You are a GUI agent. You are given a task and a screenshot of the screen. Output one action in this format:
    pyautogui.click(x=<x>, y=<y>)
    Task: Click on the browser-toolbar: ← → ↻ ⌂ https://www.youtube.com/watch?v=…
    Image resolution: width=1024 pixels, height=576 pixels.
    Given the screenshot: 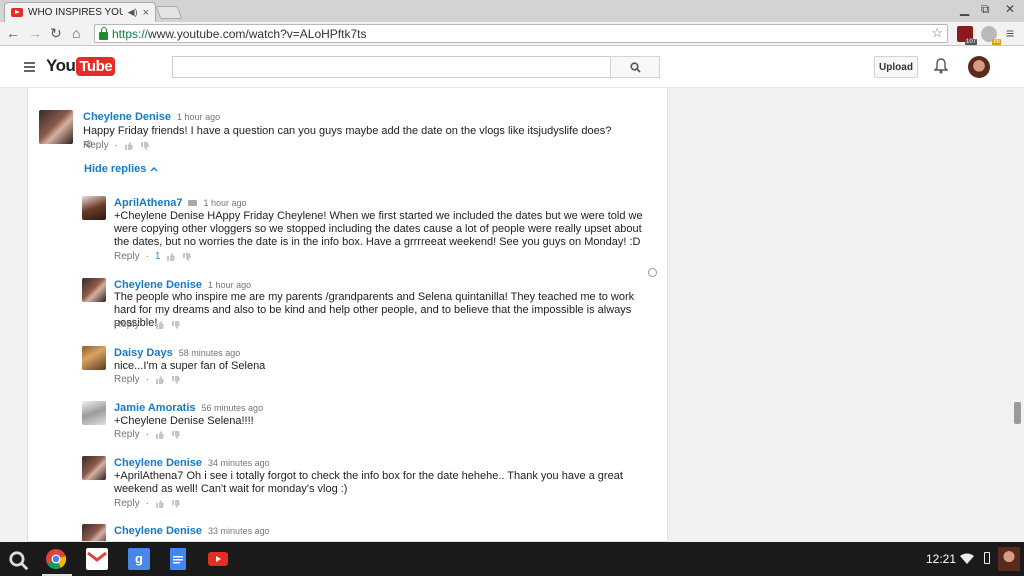 What is the action you would take?
    pyautogui.click(x=512, y=34)
    